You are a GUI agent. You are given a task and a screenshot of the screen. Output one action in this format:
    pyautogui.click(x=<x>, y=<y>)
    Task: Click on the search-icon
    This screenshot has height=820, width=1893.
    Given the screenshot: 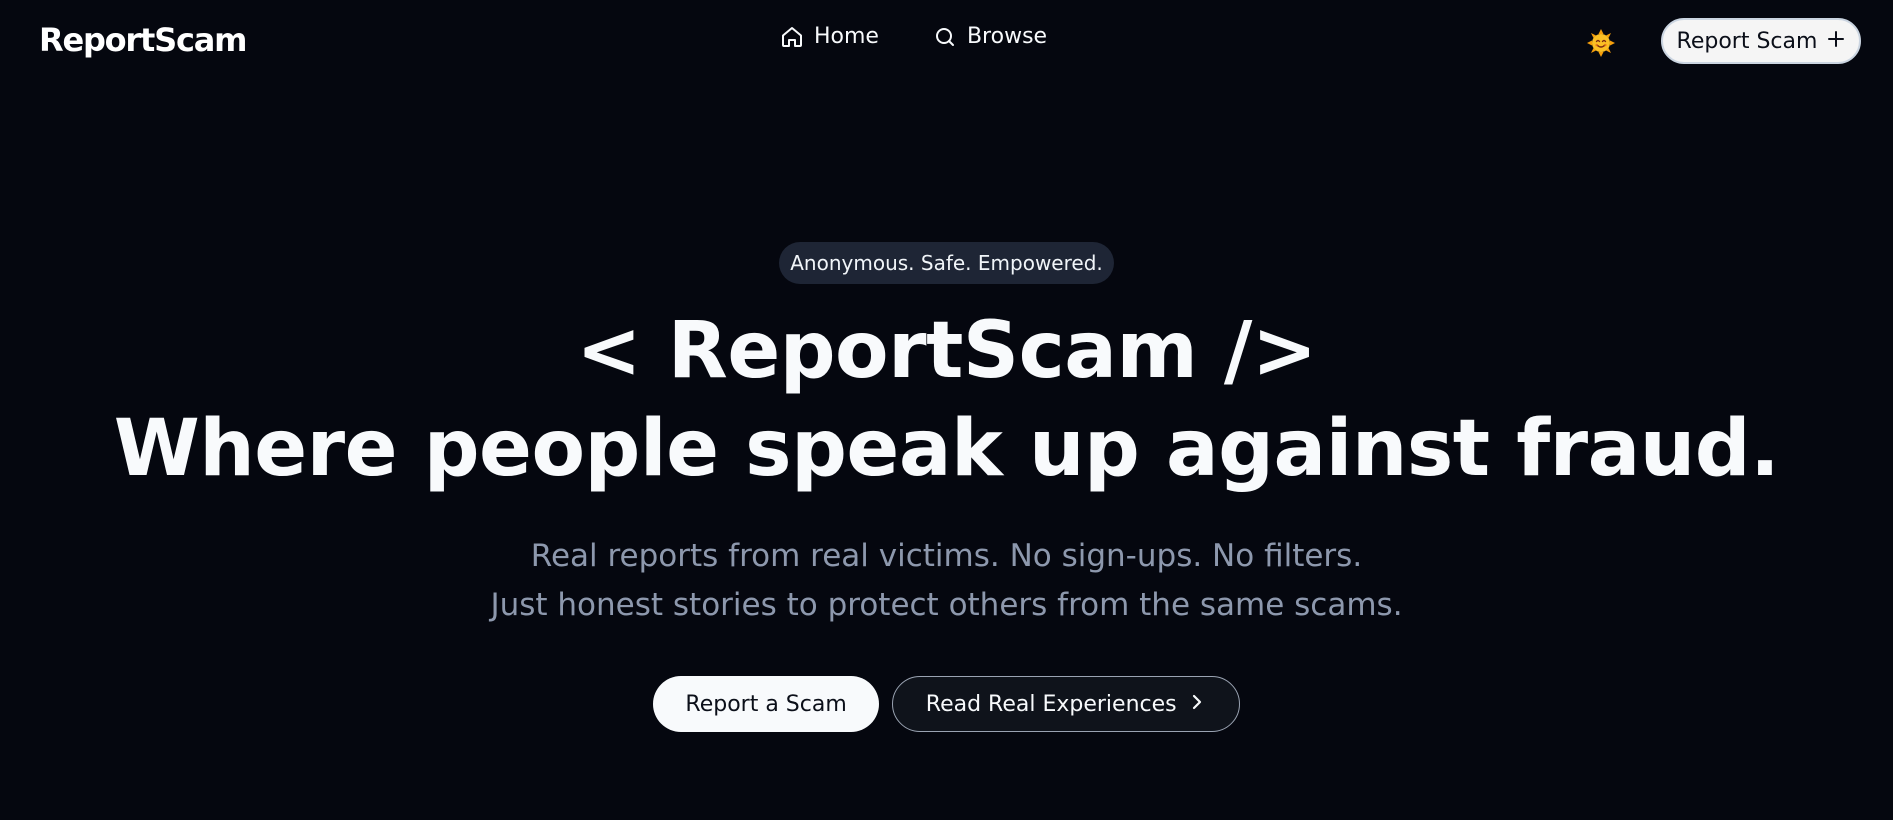 What is the action you would take?
    pyautogui.click(x=945, y=37)
    